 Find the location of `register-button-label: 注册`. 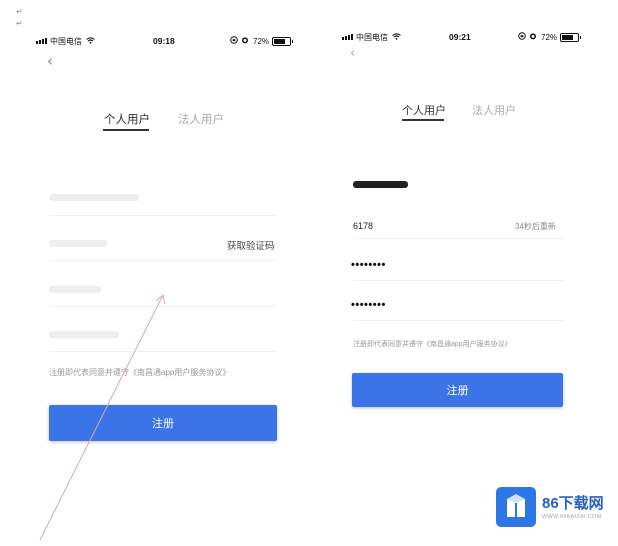

register-button-label: 注册 is located at coordinates (457, 391).